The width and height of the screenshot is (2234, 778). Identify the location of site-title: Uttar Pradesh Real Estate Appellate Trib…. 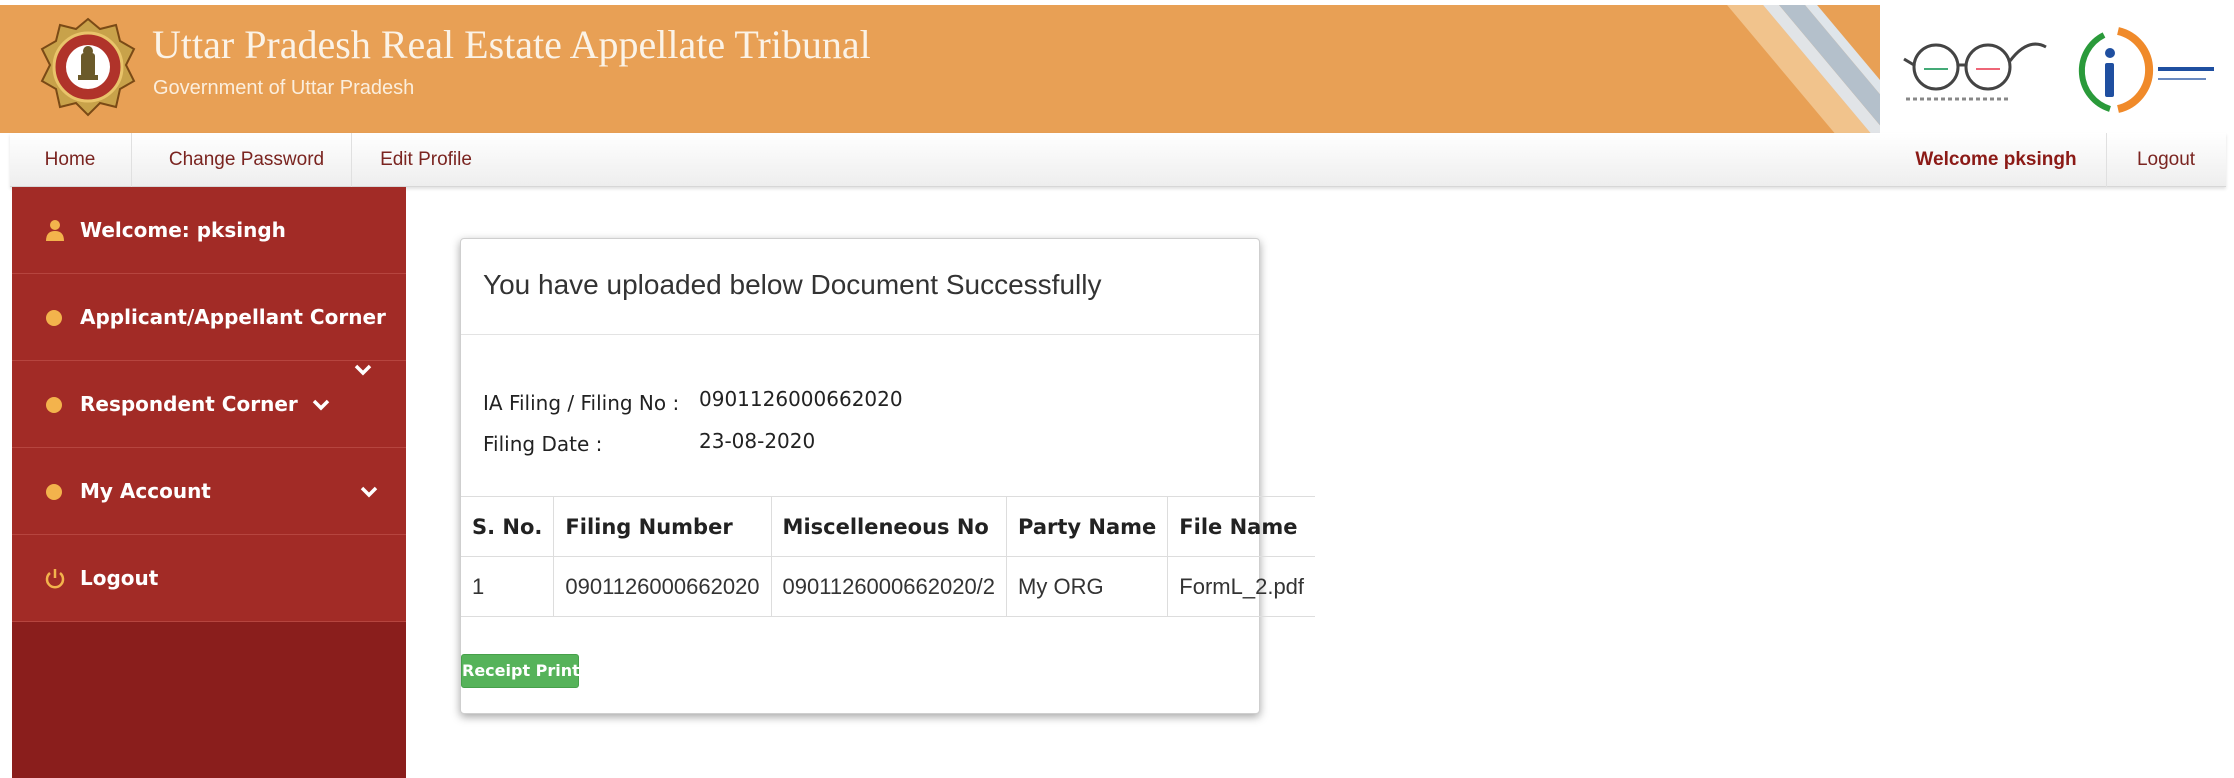
(511, 44).